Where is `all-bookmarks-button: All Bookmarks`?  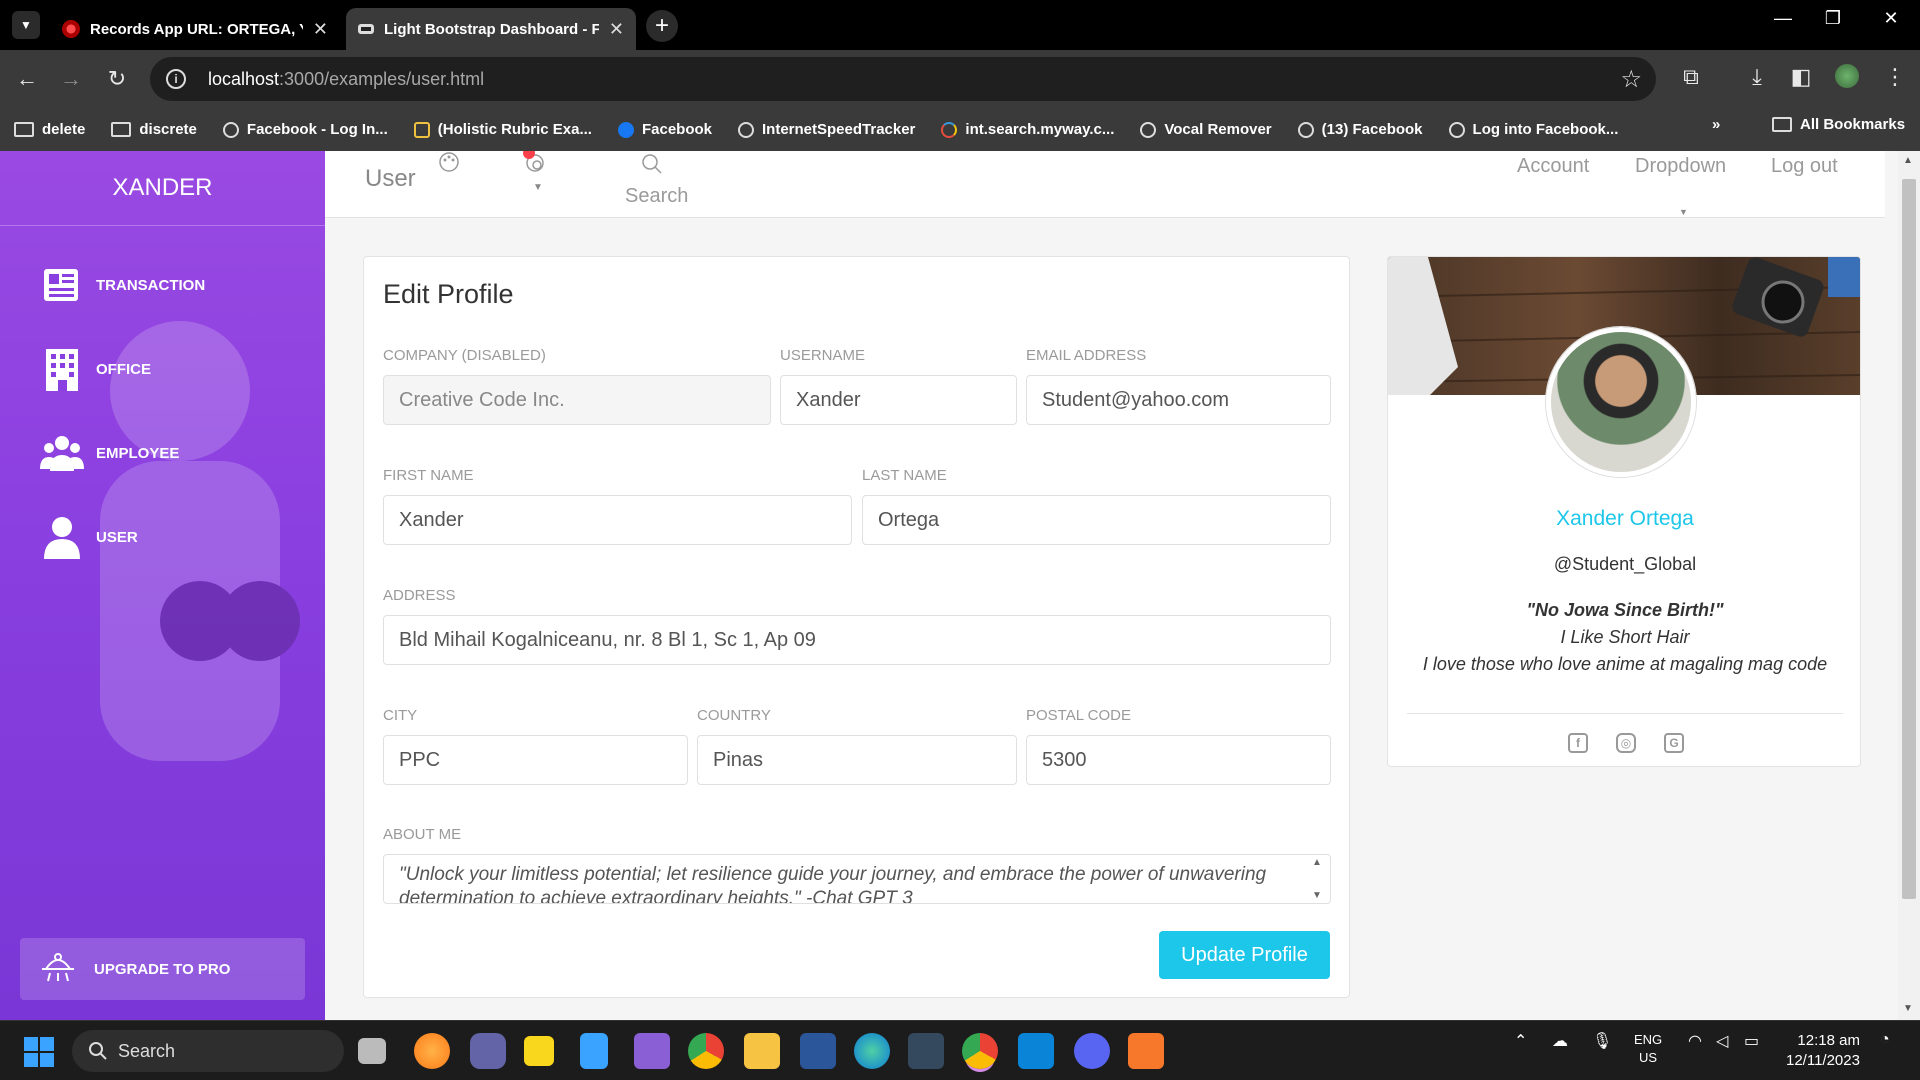
all-bookmarks-button: All Bookmarks is located at coordinates (1838, 124).